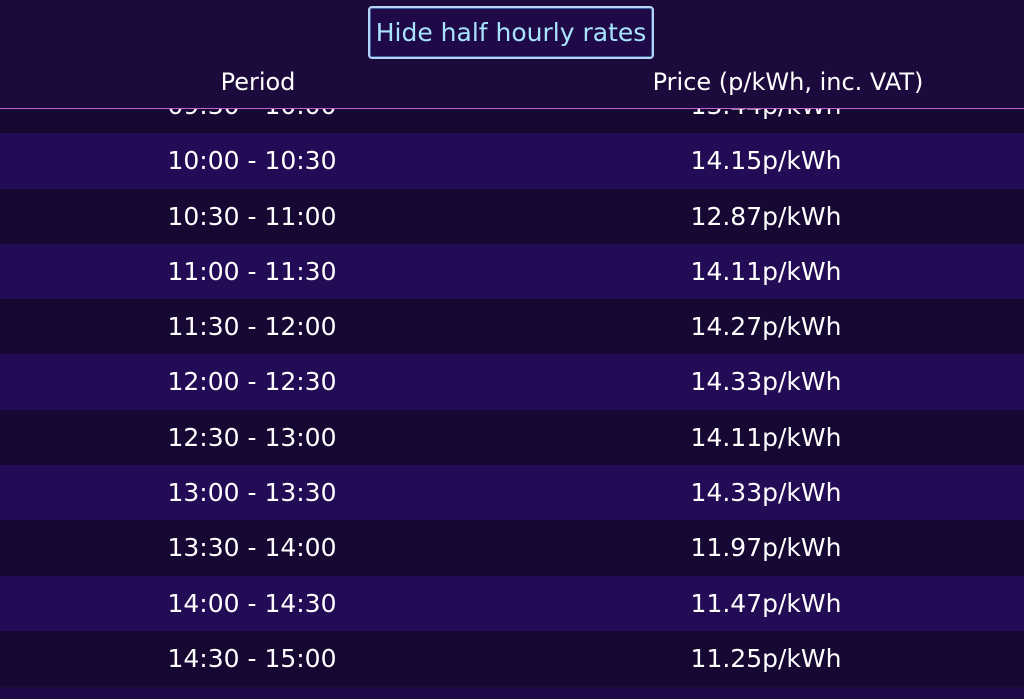 This screenshot has width=1024, height=699. Describe the element at coordinates (766, 658) in the screenshot. I see `price-cell: 11.25p/kWh` at that location.